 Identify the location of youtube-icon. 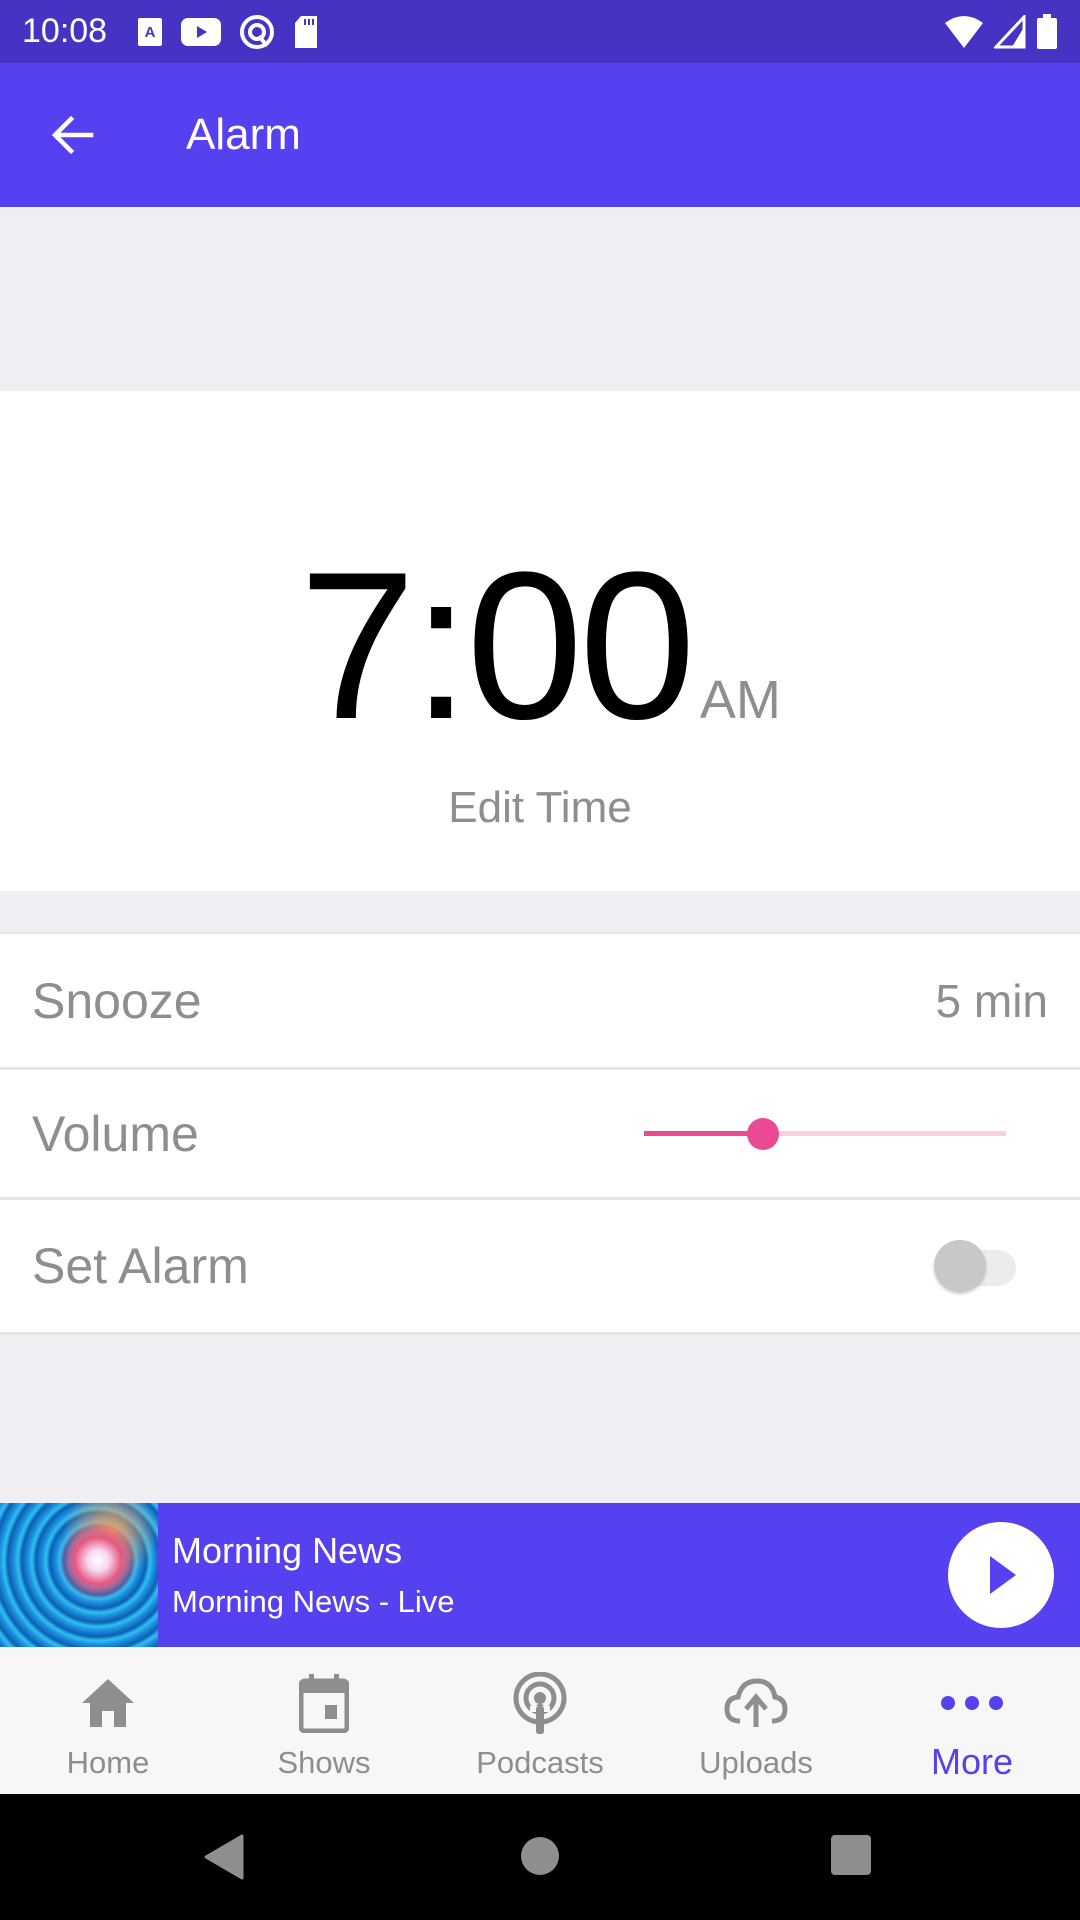
(201, 31).